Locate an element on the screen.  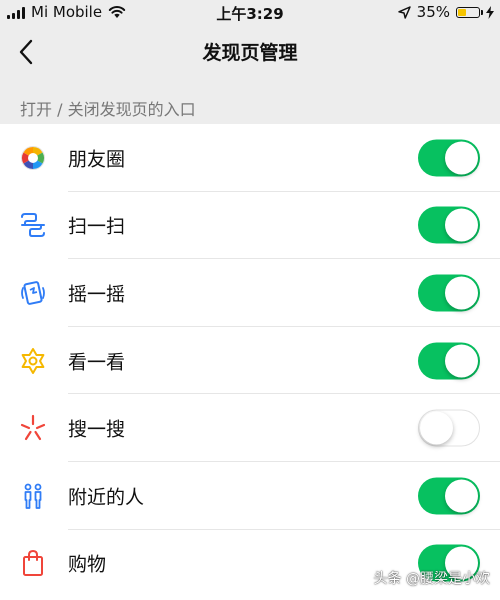
list-item-top-stories: 看一看 is located at coordinates (250, 361).